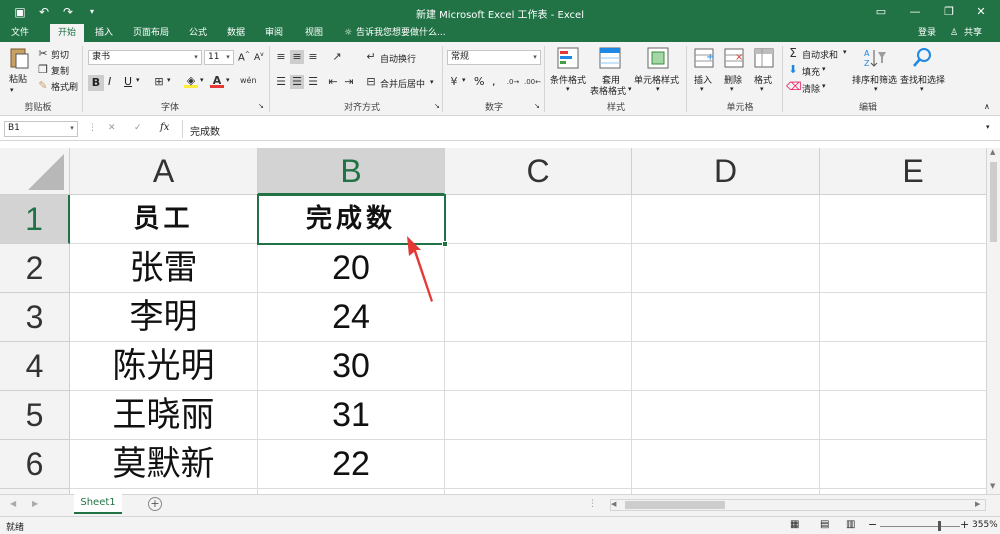 The width and height of the screenshot is (1000, 534). What do you see at coordinates (432, 82) in the screenshot?
I see `merge-dropdown-icon: ▾` at bounding box center [432, 82].